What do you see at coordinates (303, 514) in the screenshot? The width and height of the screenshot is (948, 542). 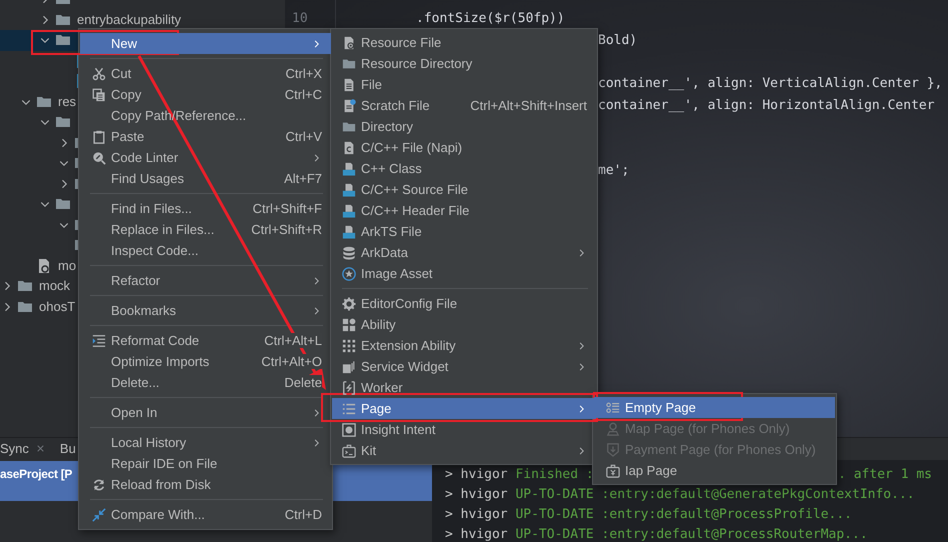 I see `shortcut-label: Ctrl+D` at bounding box center [303, 514].